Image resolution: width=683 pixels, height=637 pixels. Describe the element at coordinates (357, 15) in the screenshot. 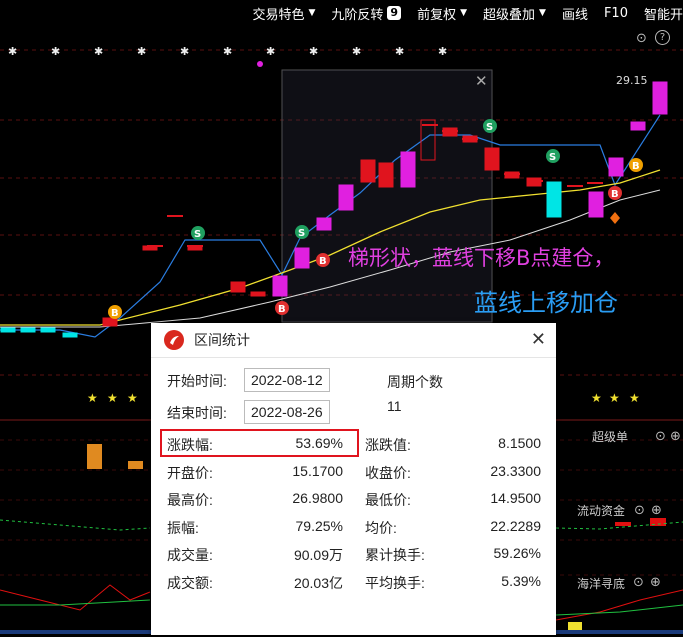

I see `toolbar-label: 九阶反转` at that location.